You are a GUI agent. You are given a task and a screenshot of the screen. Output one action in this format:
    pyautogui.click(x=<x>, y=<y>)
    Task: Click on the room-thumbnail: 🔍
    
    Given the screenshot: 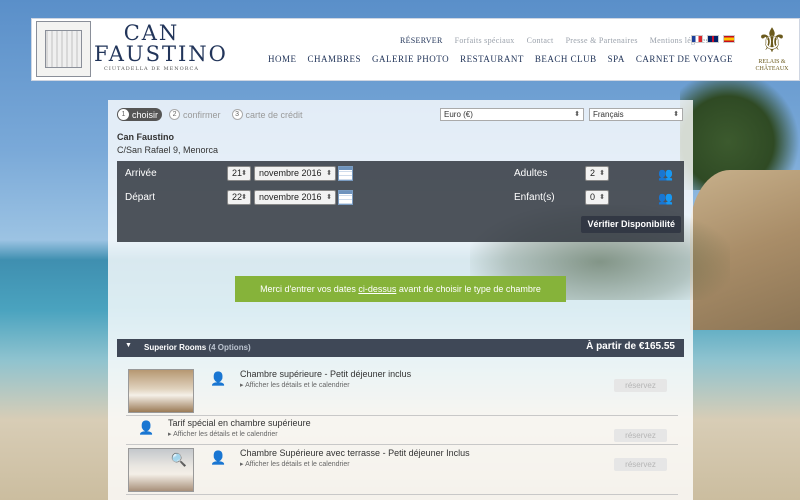 What is the action you would take?
    pyautogui.click(x=161, y=470)
    